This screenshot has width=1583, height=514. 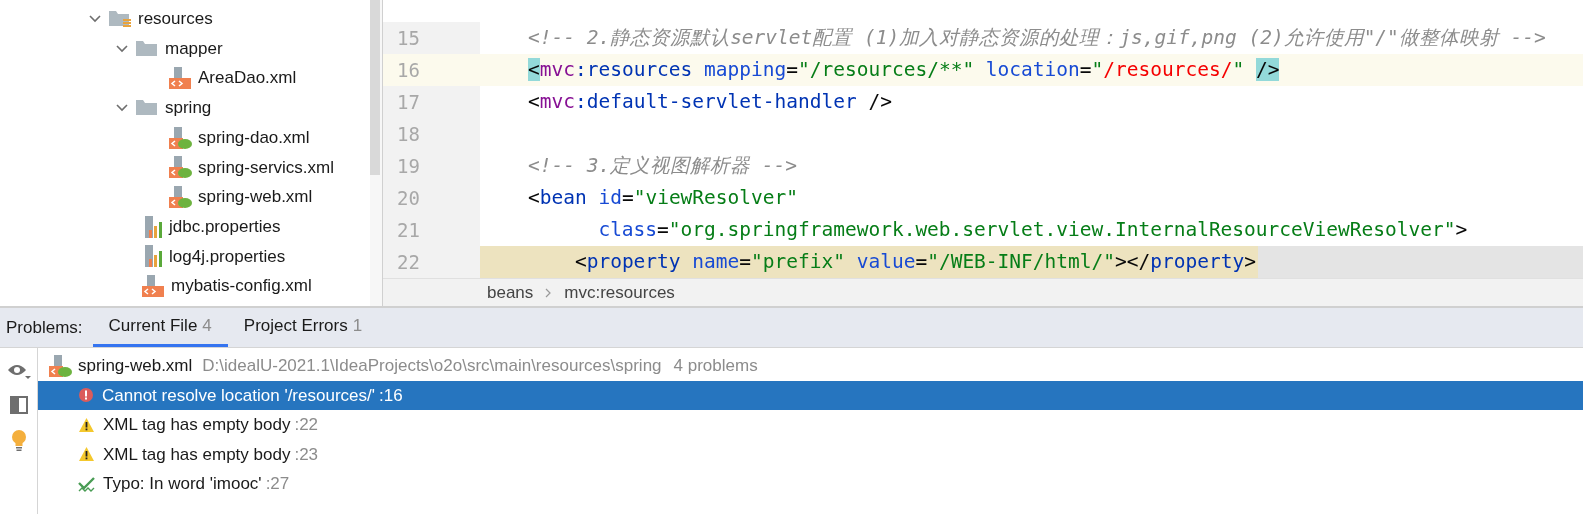 I want to click on line-number: 22, so click(x=408, y=262).